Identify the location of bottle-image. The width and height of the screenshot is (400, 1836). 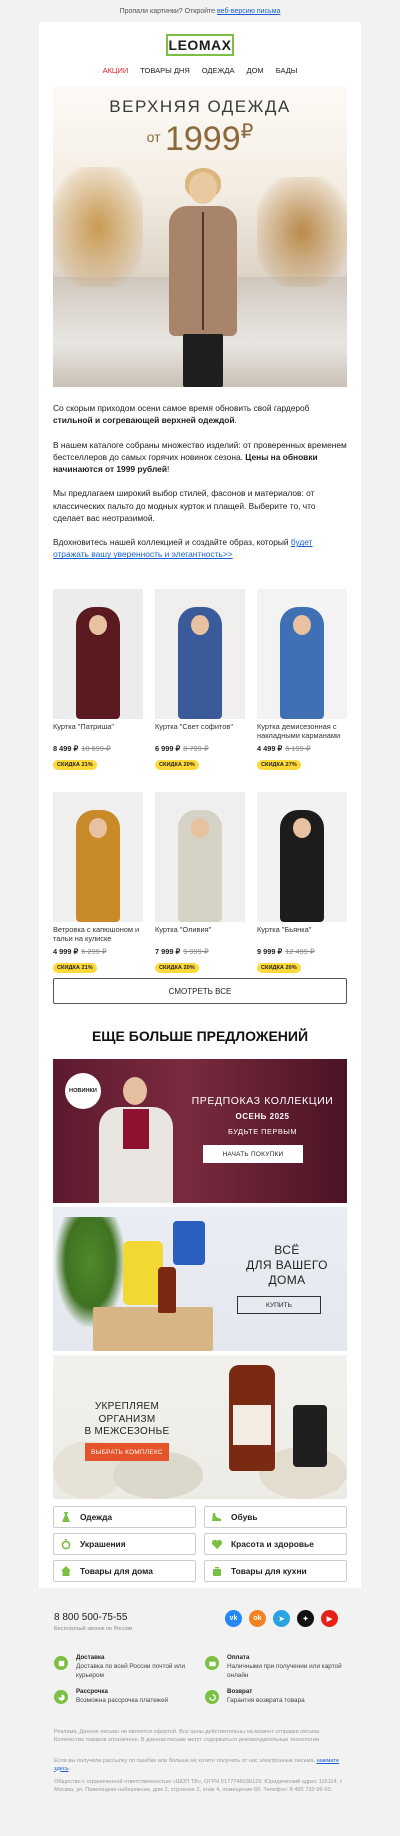
(167, 1290).